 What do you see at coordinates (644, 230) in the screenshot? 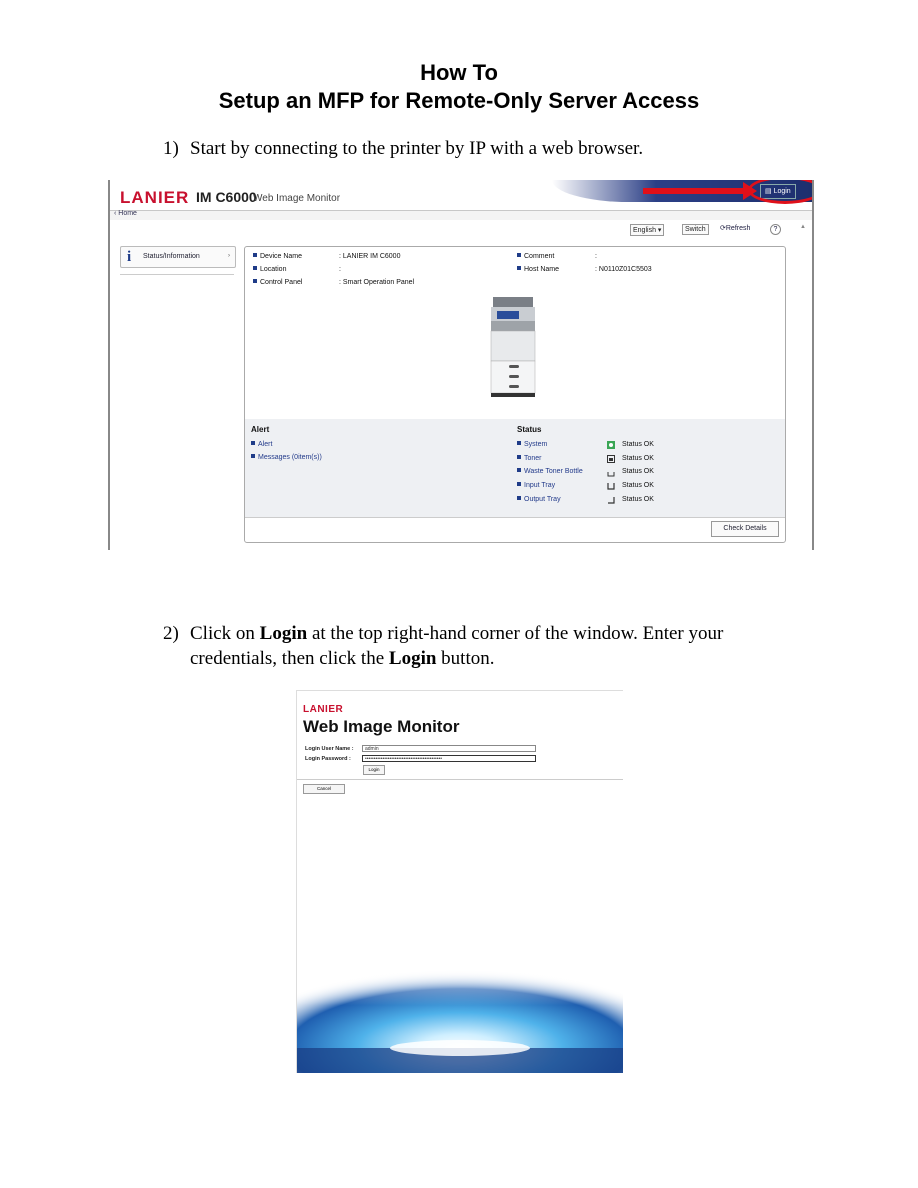
I see `language-value: English` at bounding box center [644, 230].